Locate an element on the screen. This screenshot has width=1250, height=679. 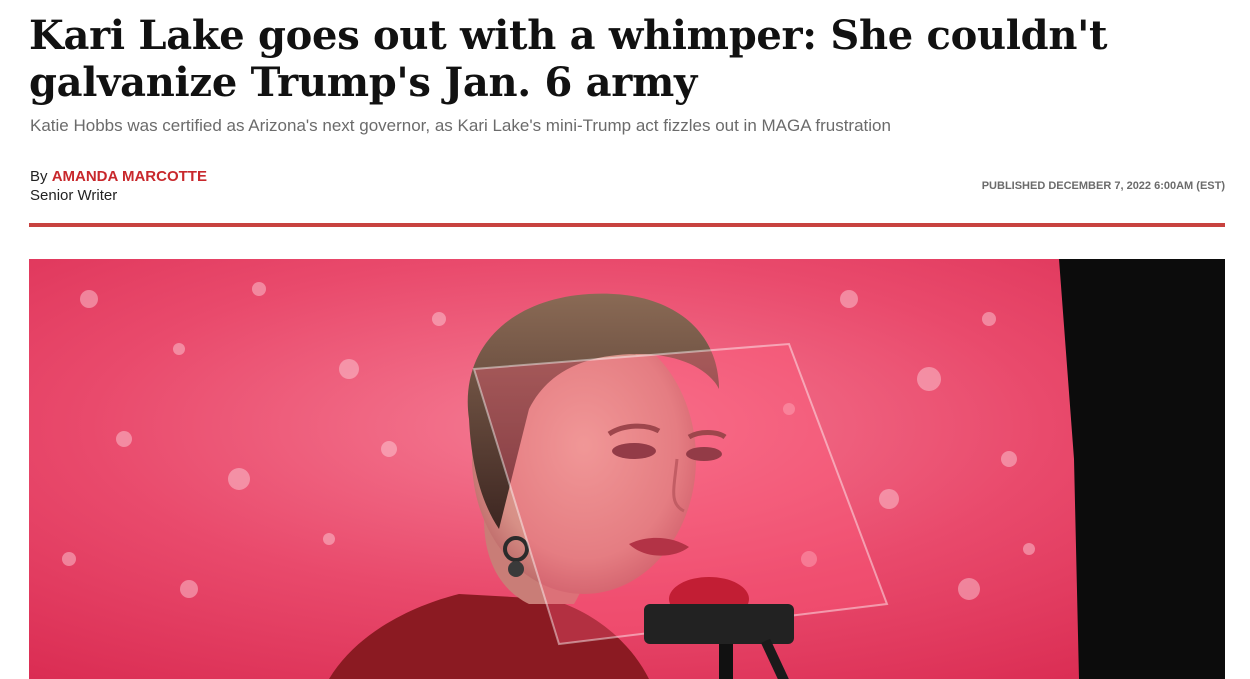
published-date: PUBLISHED DECEMBER 7, 2022 6:00AM (EST) is located at coordinates (1103, 186).